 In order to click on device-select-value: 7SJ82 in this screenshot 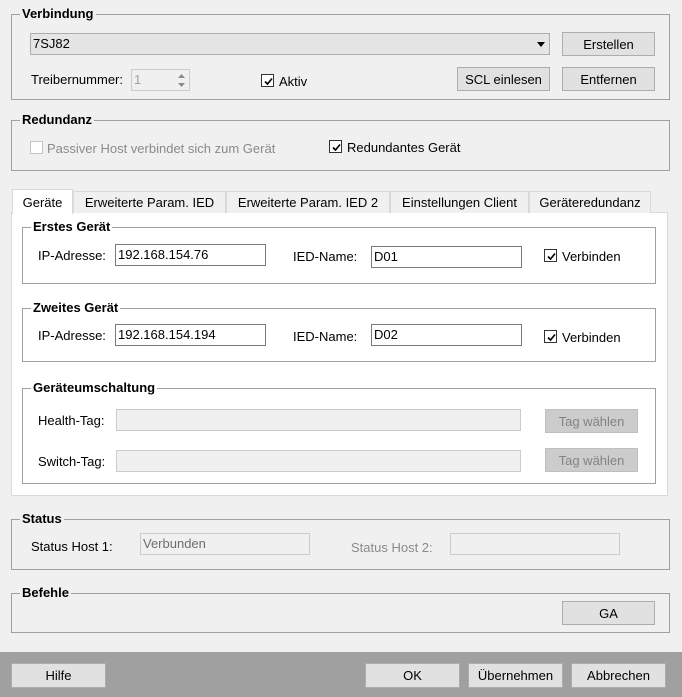, I will do `click(51, 43)`.